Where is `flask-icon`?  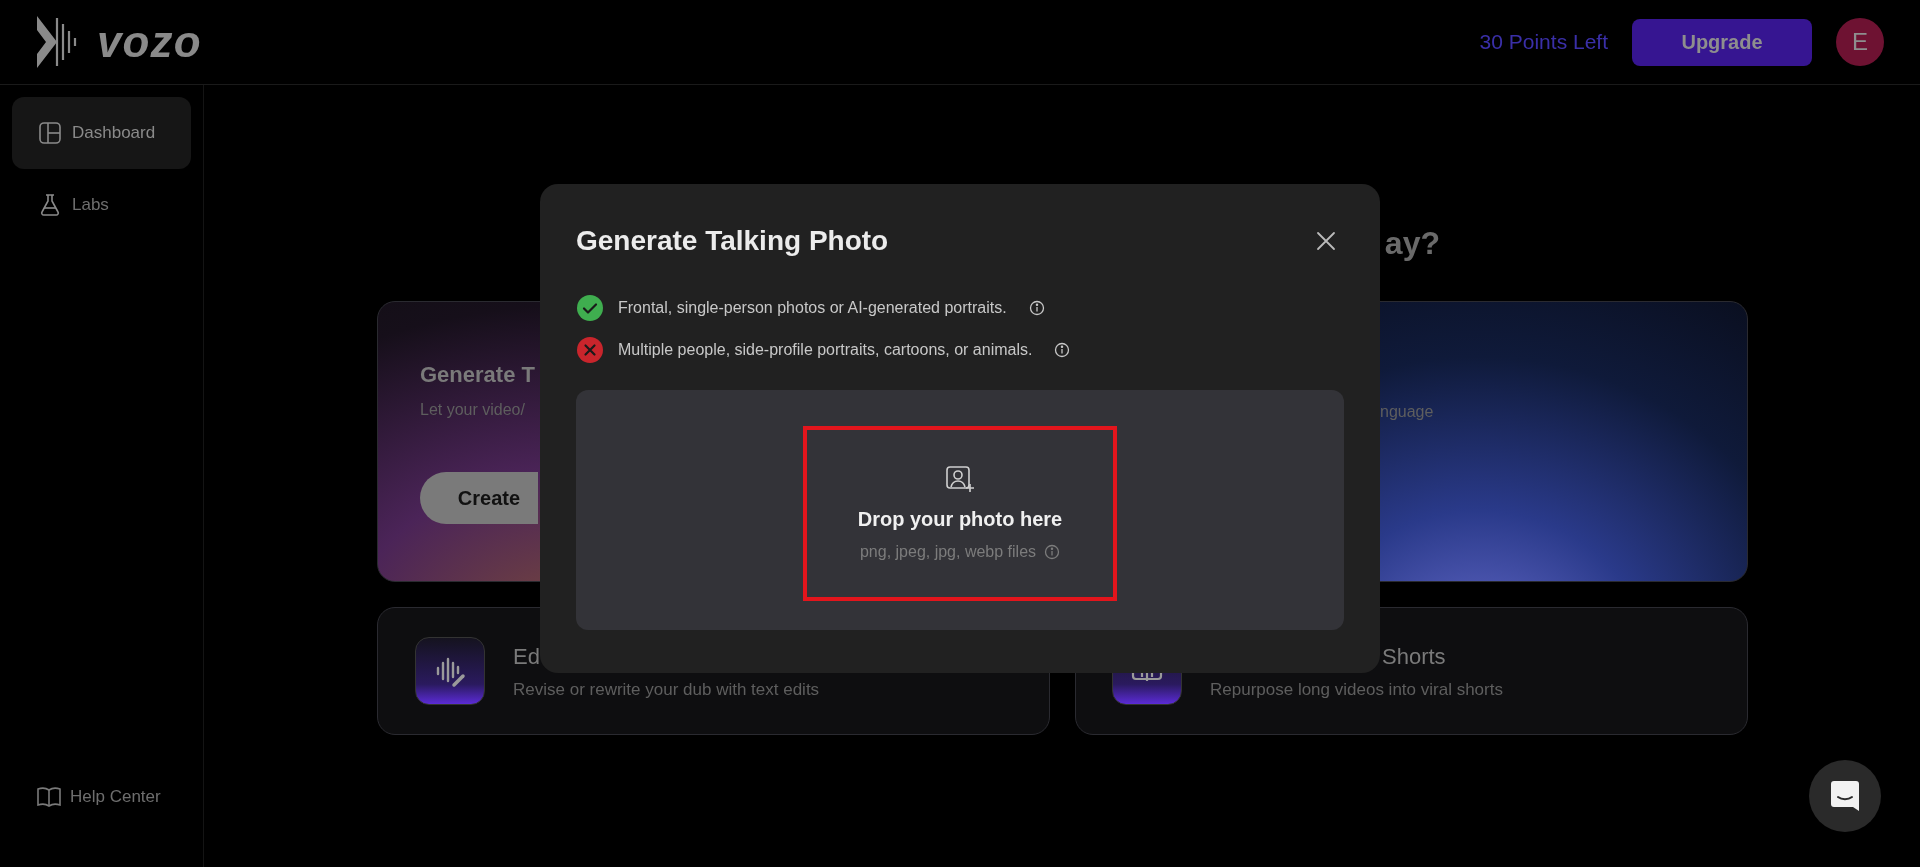
flask-icon is located at coordinates (50, 205).